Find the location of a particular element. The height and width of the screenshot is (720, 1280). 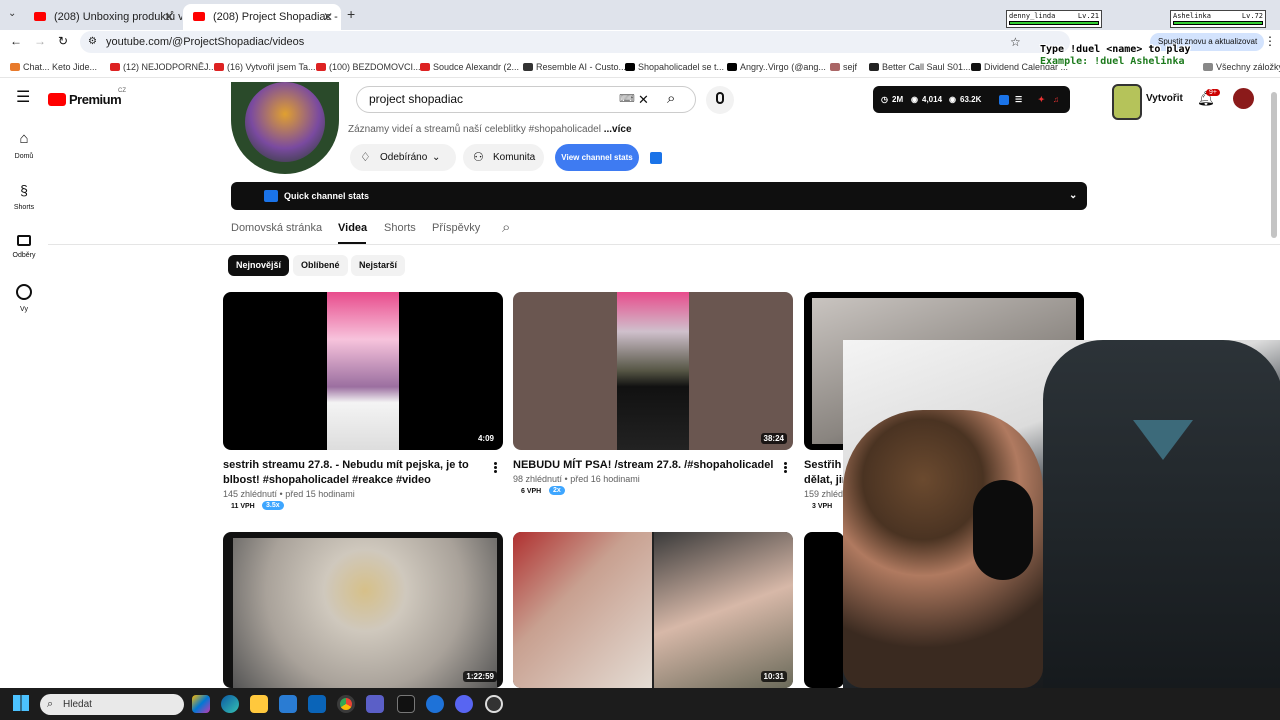

site-info-icon: ⚙ is located at coordinates (92, 42).